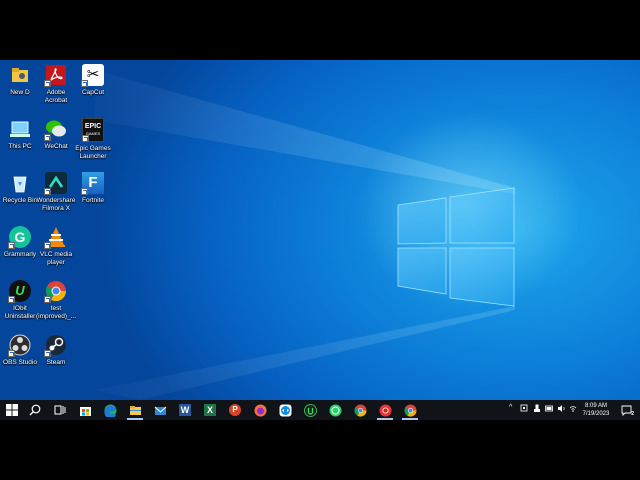 Image resolution: width=640 pixels, height=480 pixels. I want to click on icon-wechat: WeChat, so click(56, 134).